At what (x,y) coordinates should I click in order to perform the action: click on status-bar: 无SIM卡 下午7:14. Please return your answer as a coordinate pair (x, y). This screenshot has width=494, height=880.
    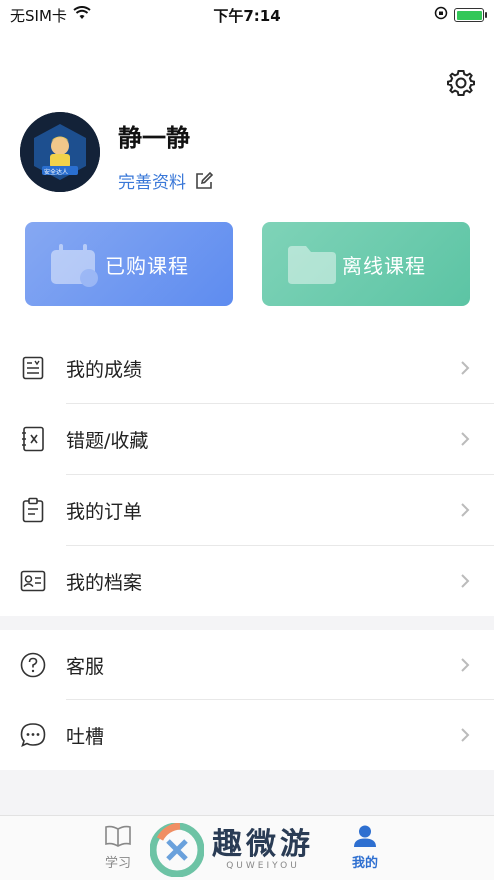
    Looking at the image, I should click on (247, 15).